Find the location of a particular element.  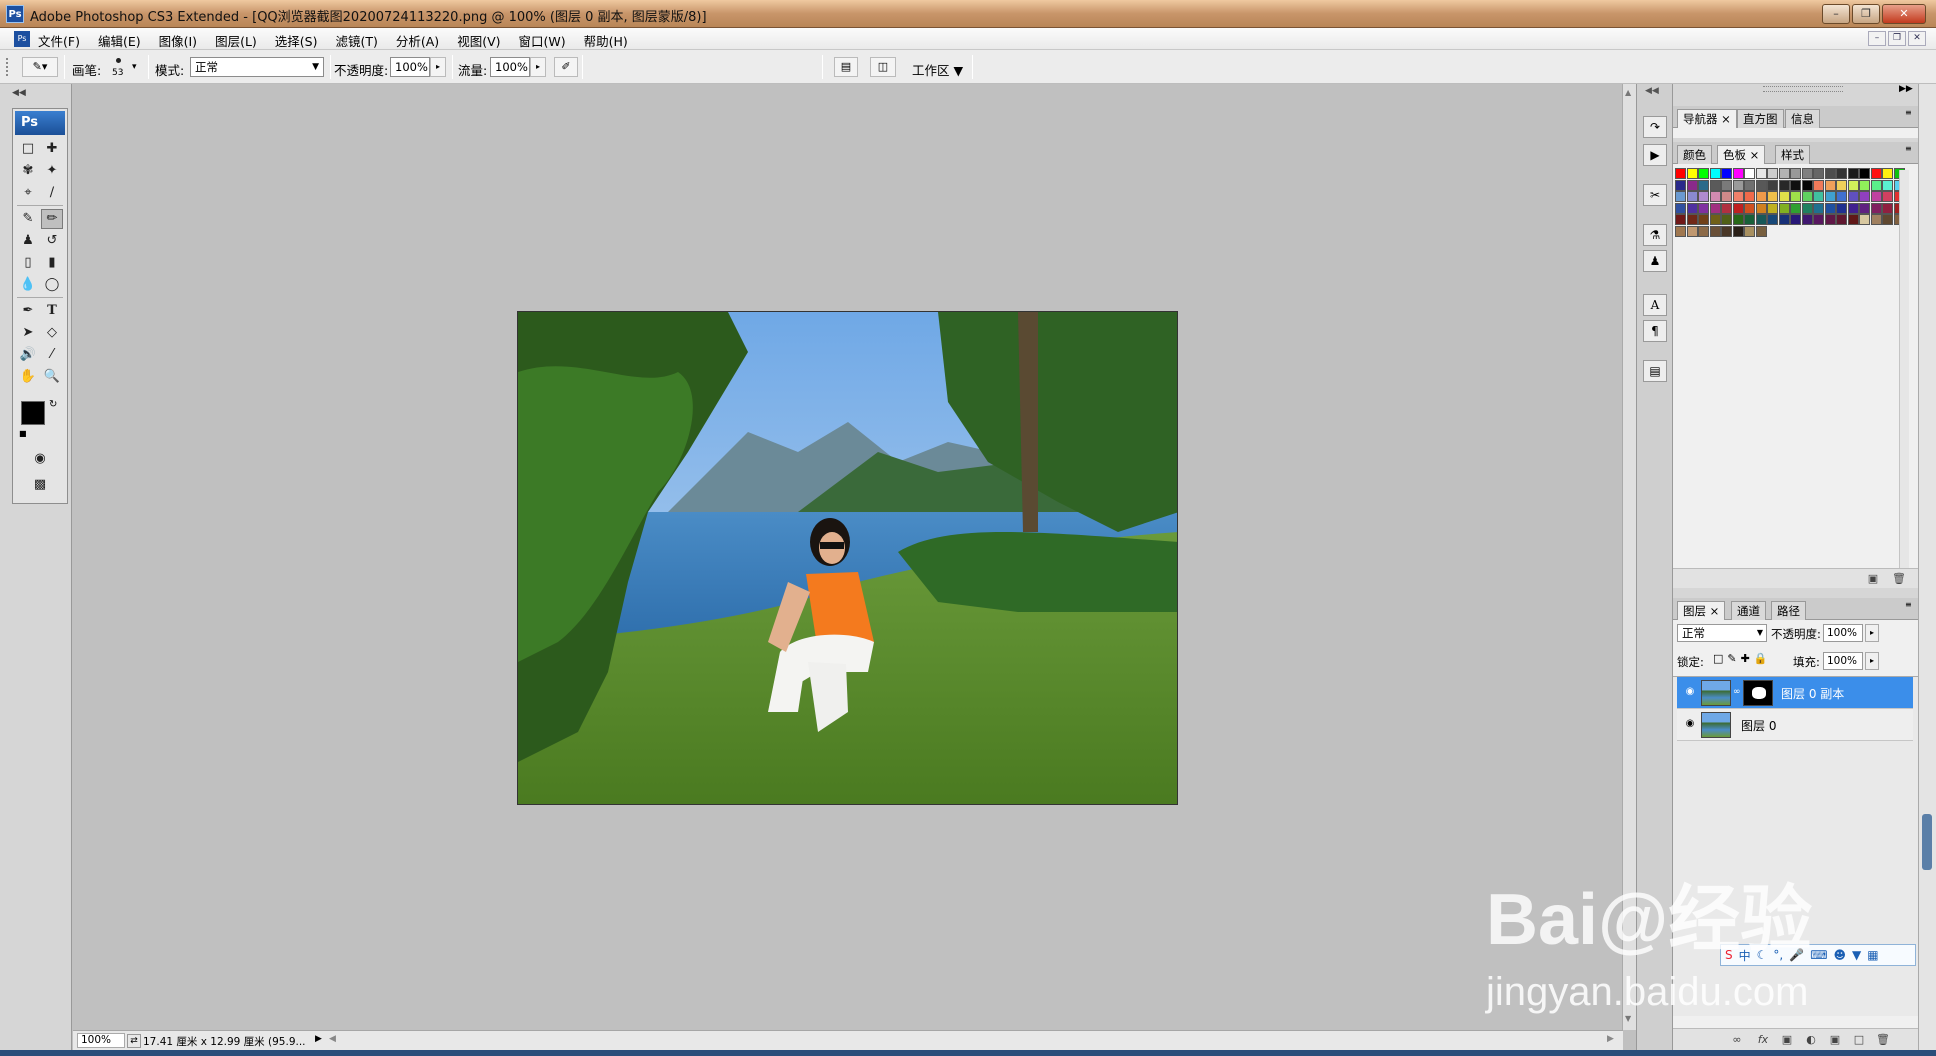

menu-item-6: 分析(A) is located at coordinates (417, 40).